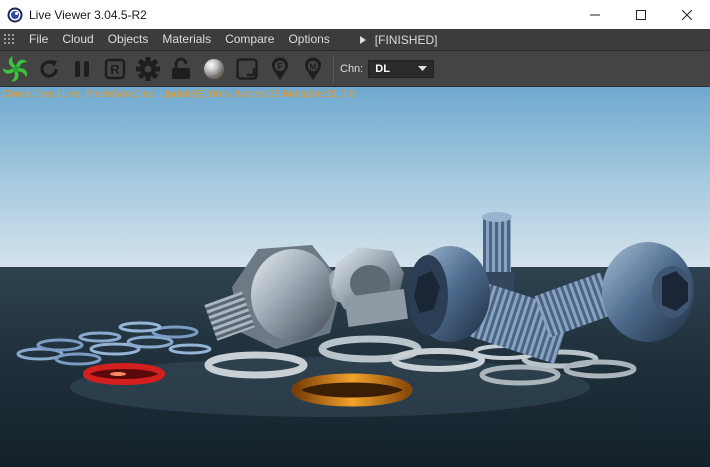 The image size is (710, 467). What do you see at coordinates (382, 68) in the screenshot?
I see `channel-value: DL` at bounding box center [382, 68].